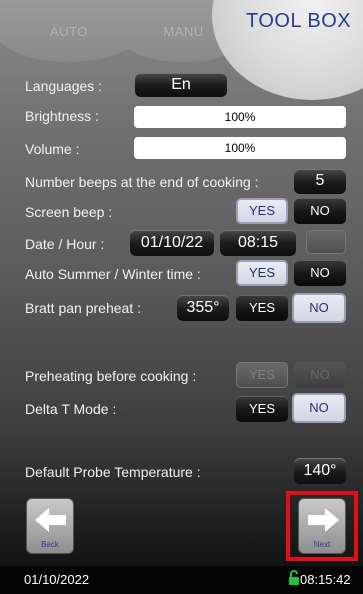 This screenshot has width=363, height=594. What do you see at coordinates (52, 149) in the screenshot?
I see `volume-label: Volume :` at bounding box center [52, 149].